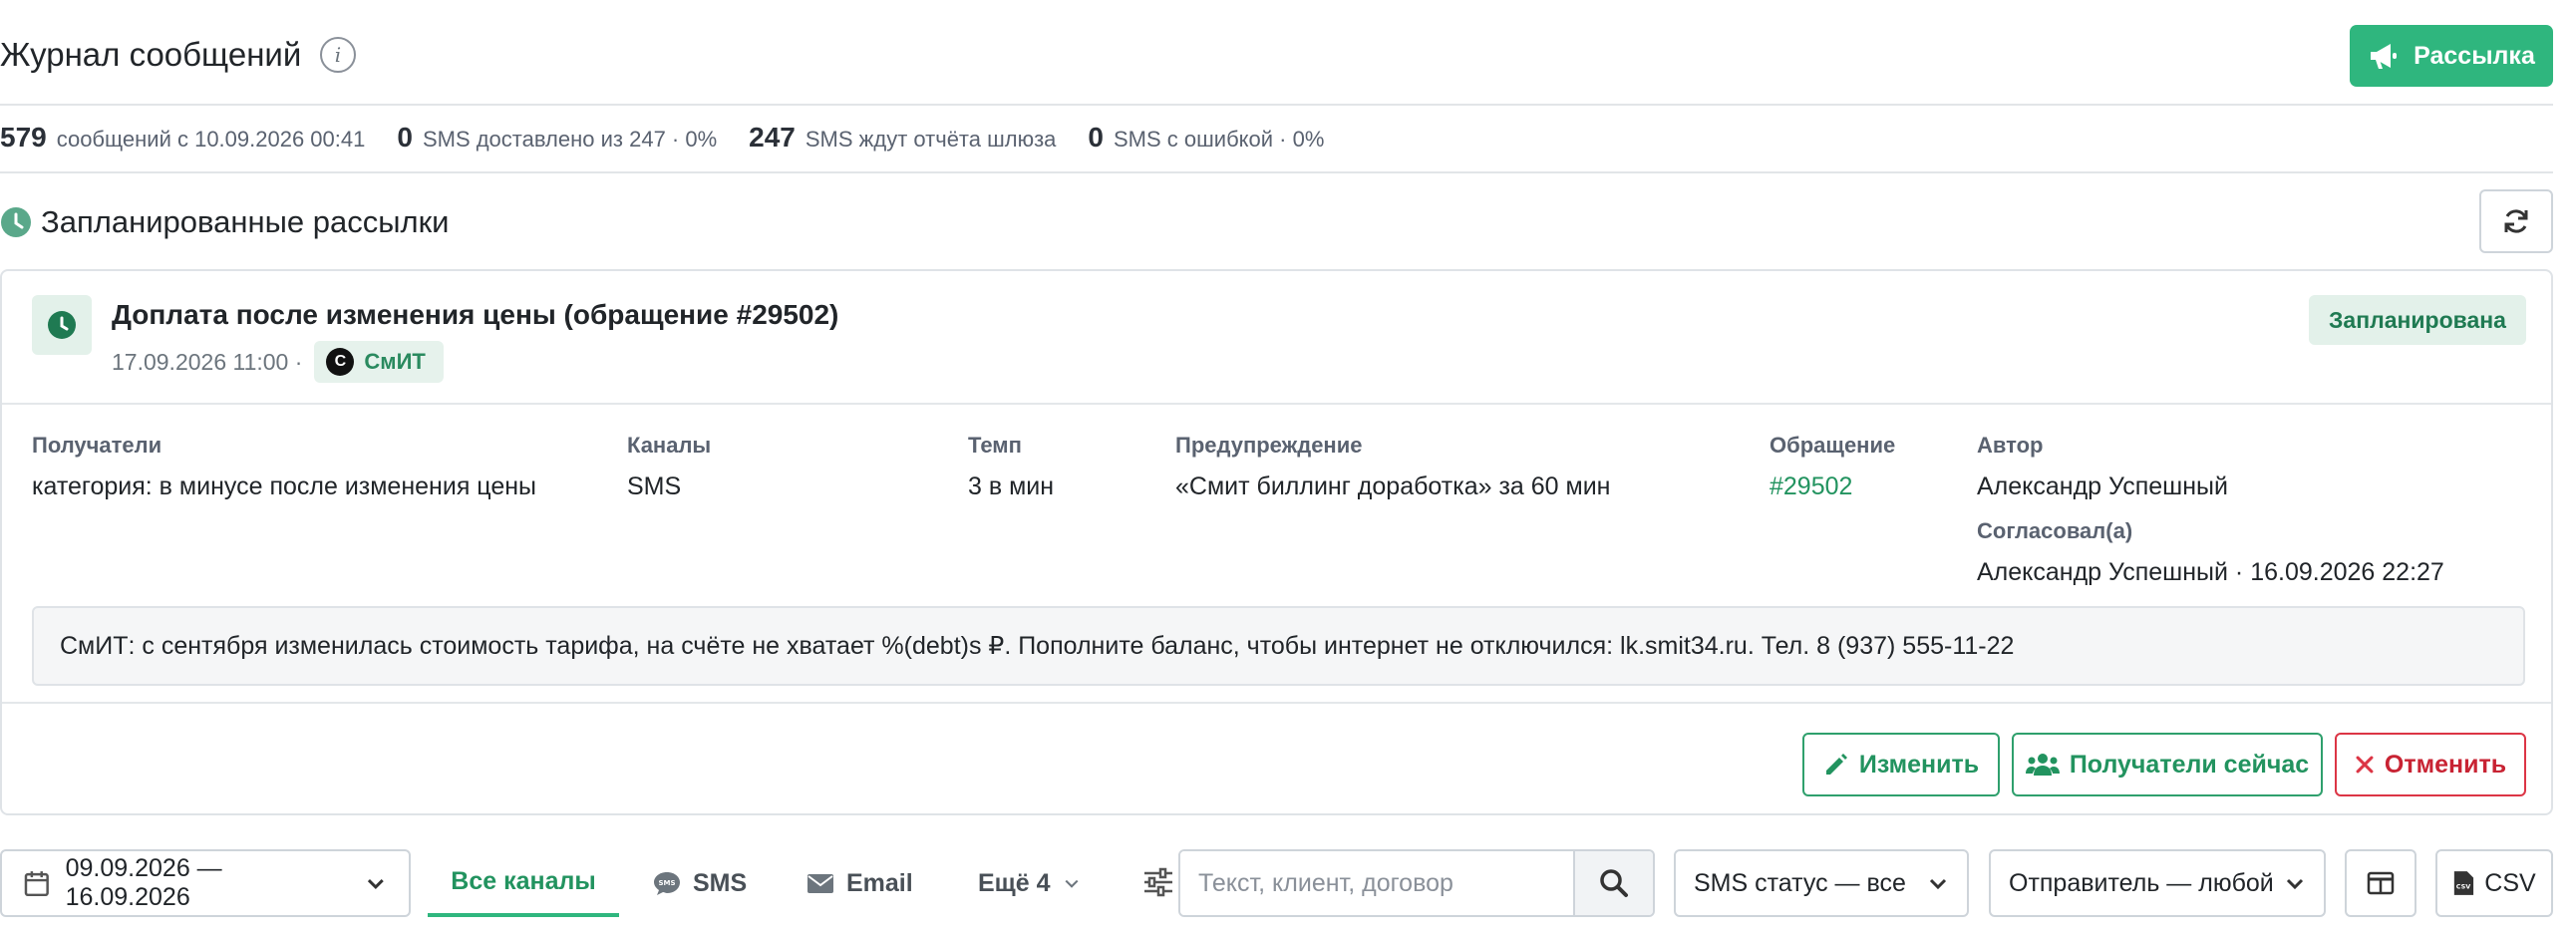  Describe the element at coordinates (1011, 467) in the screenshot. I see `field-tempo: Темп 3 в мин` at that location.